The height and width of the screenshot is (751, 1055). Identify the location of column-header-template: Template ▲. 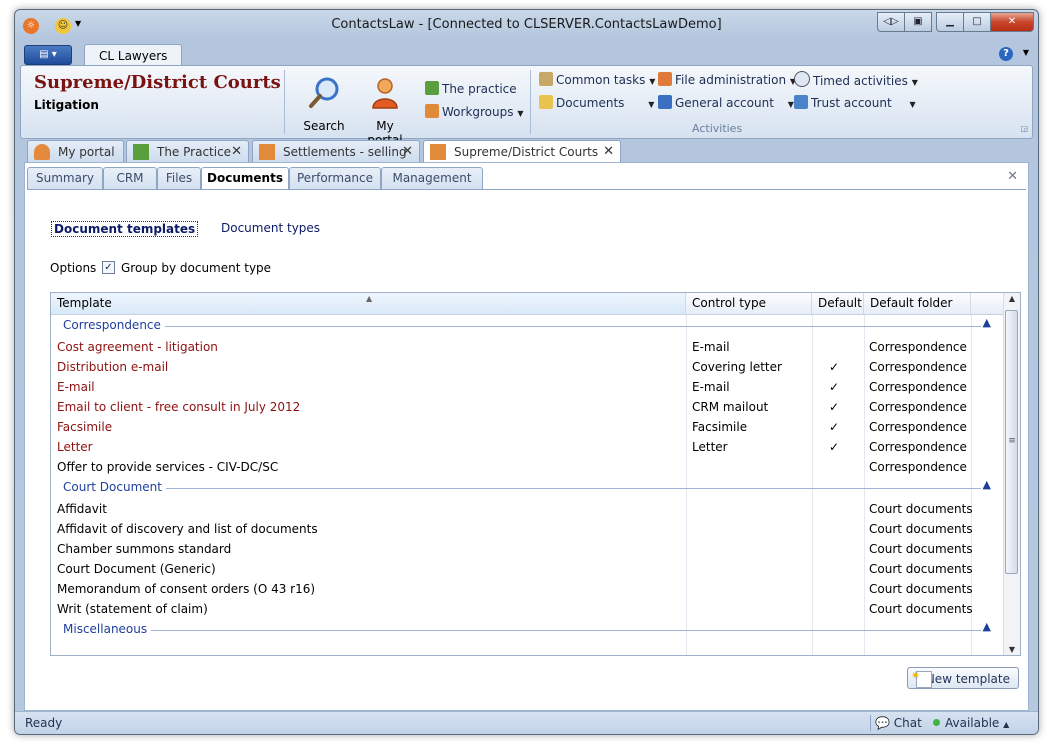
(368, 303).